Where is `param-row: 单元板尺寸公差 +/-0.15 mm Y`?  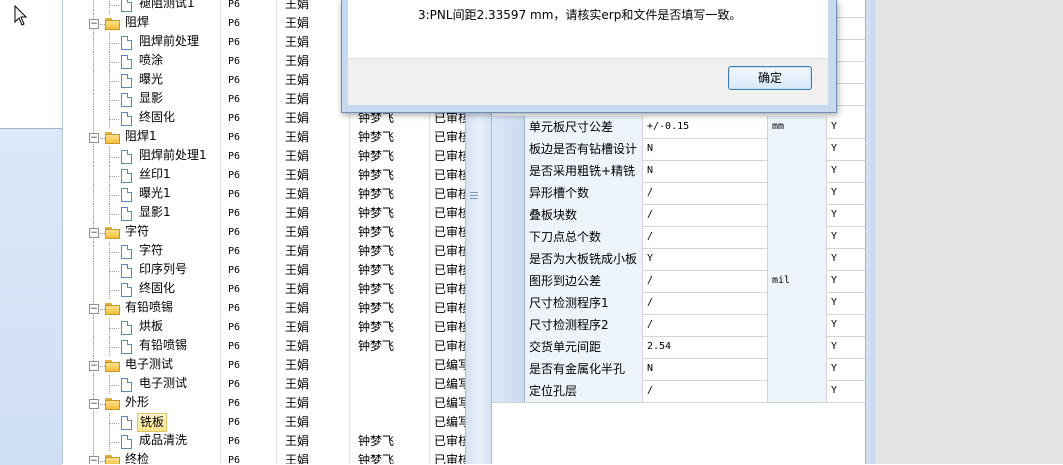 param-row: 单元板尺寸公差 +/-0.15 mm Y is located at coordinates (679, 127).